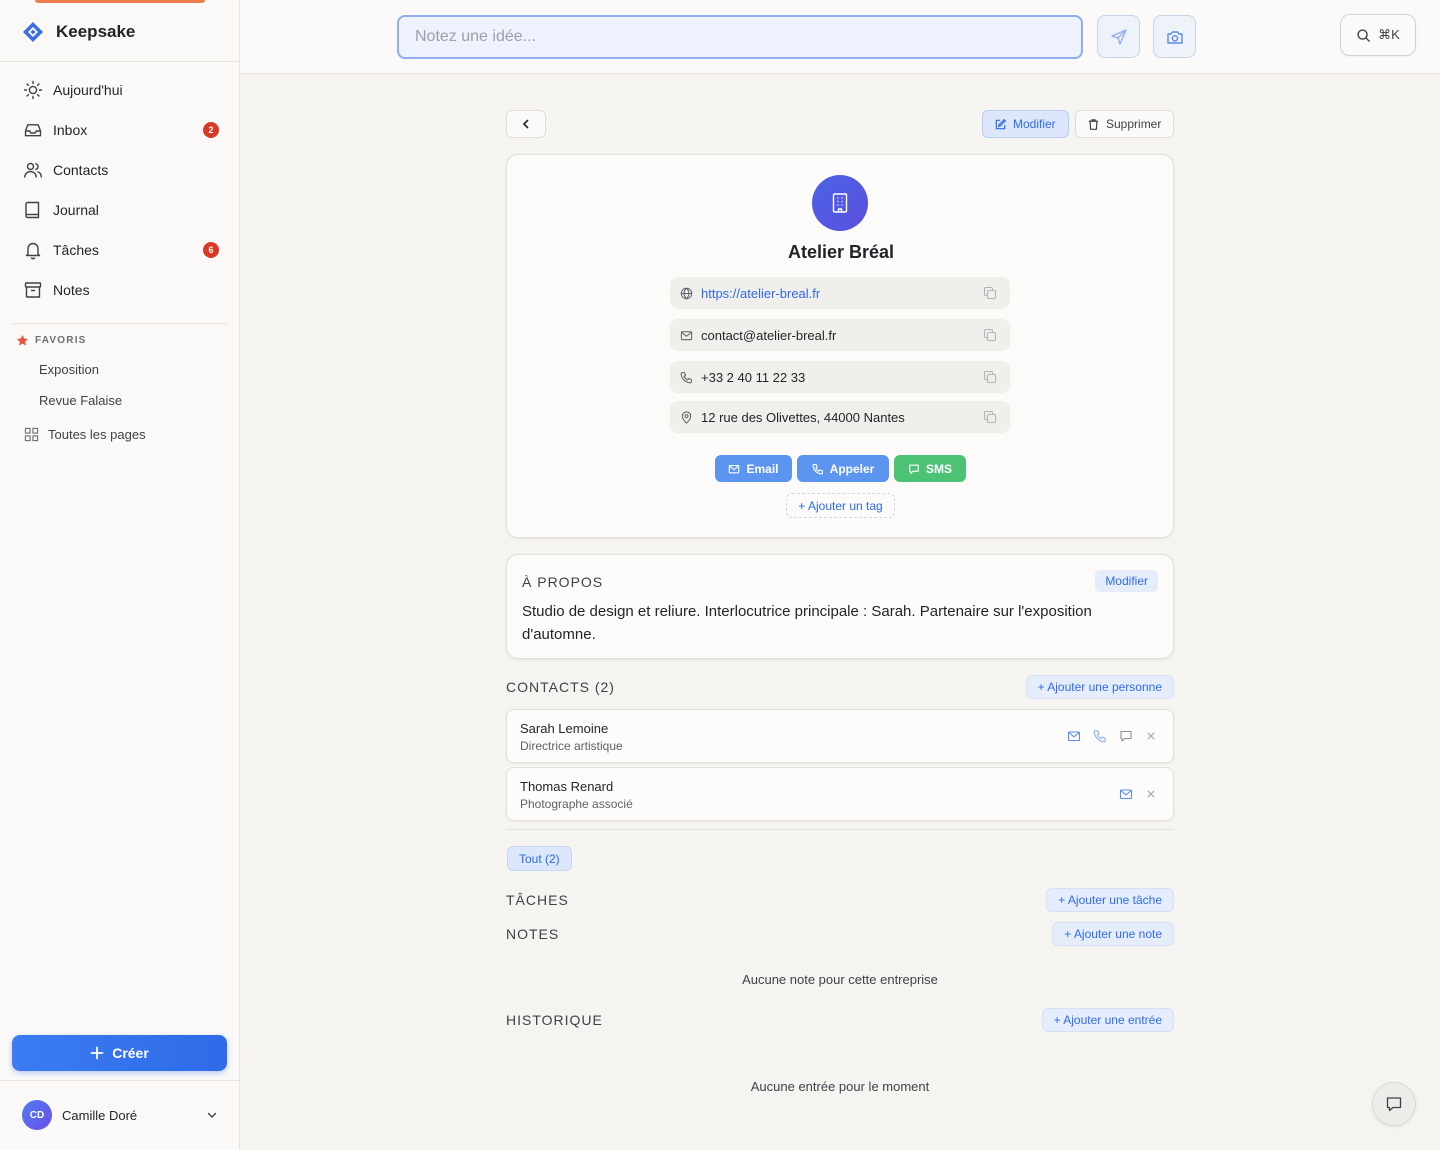  I want to click on sidebar-item-label: Notes, so click(71, 290).